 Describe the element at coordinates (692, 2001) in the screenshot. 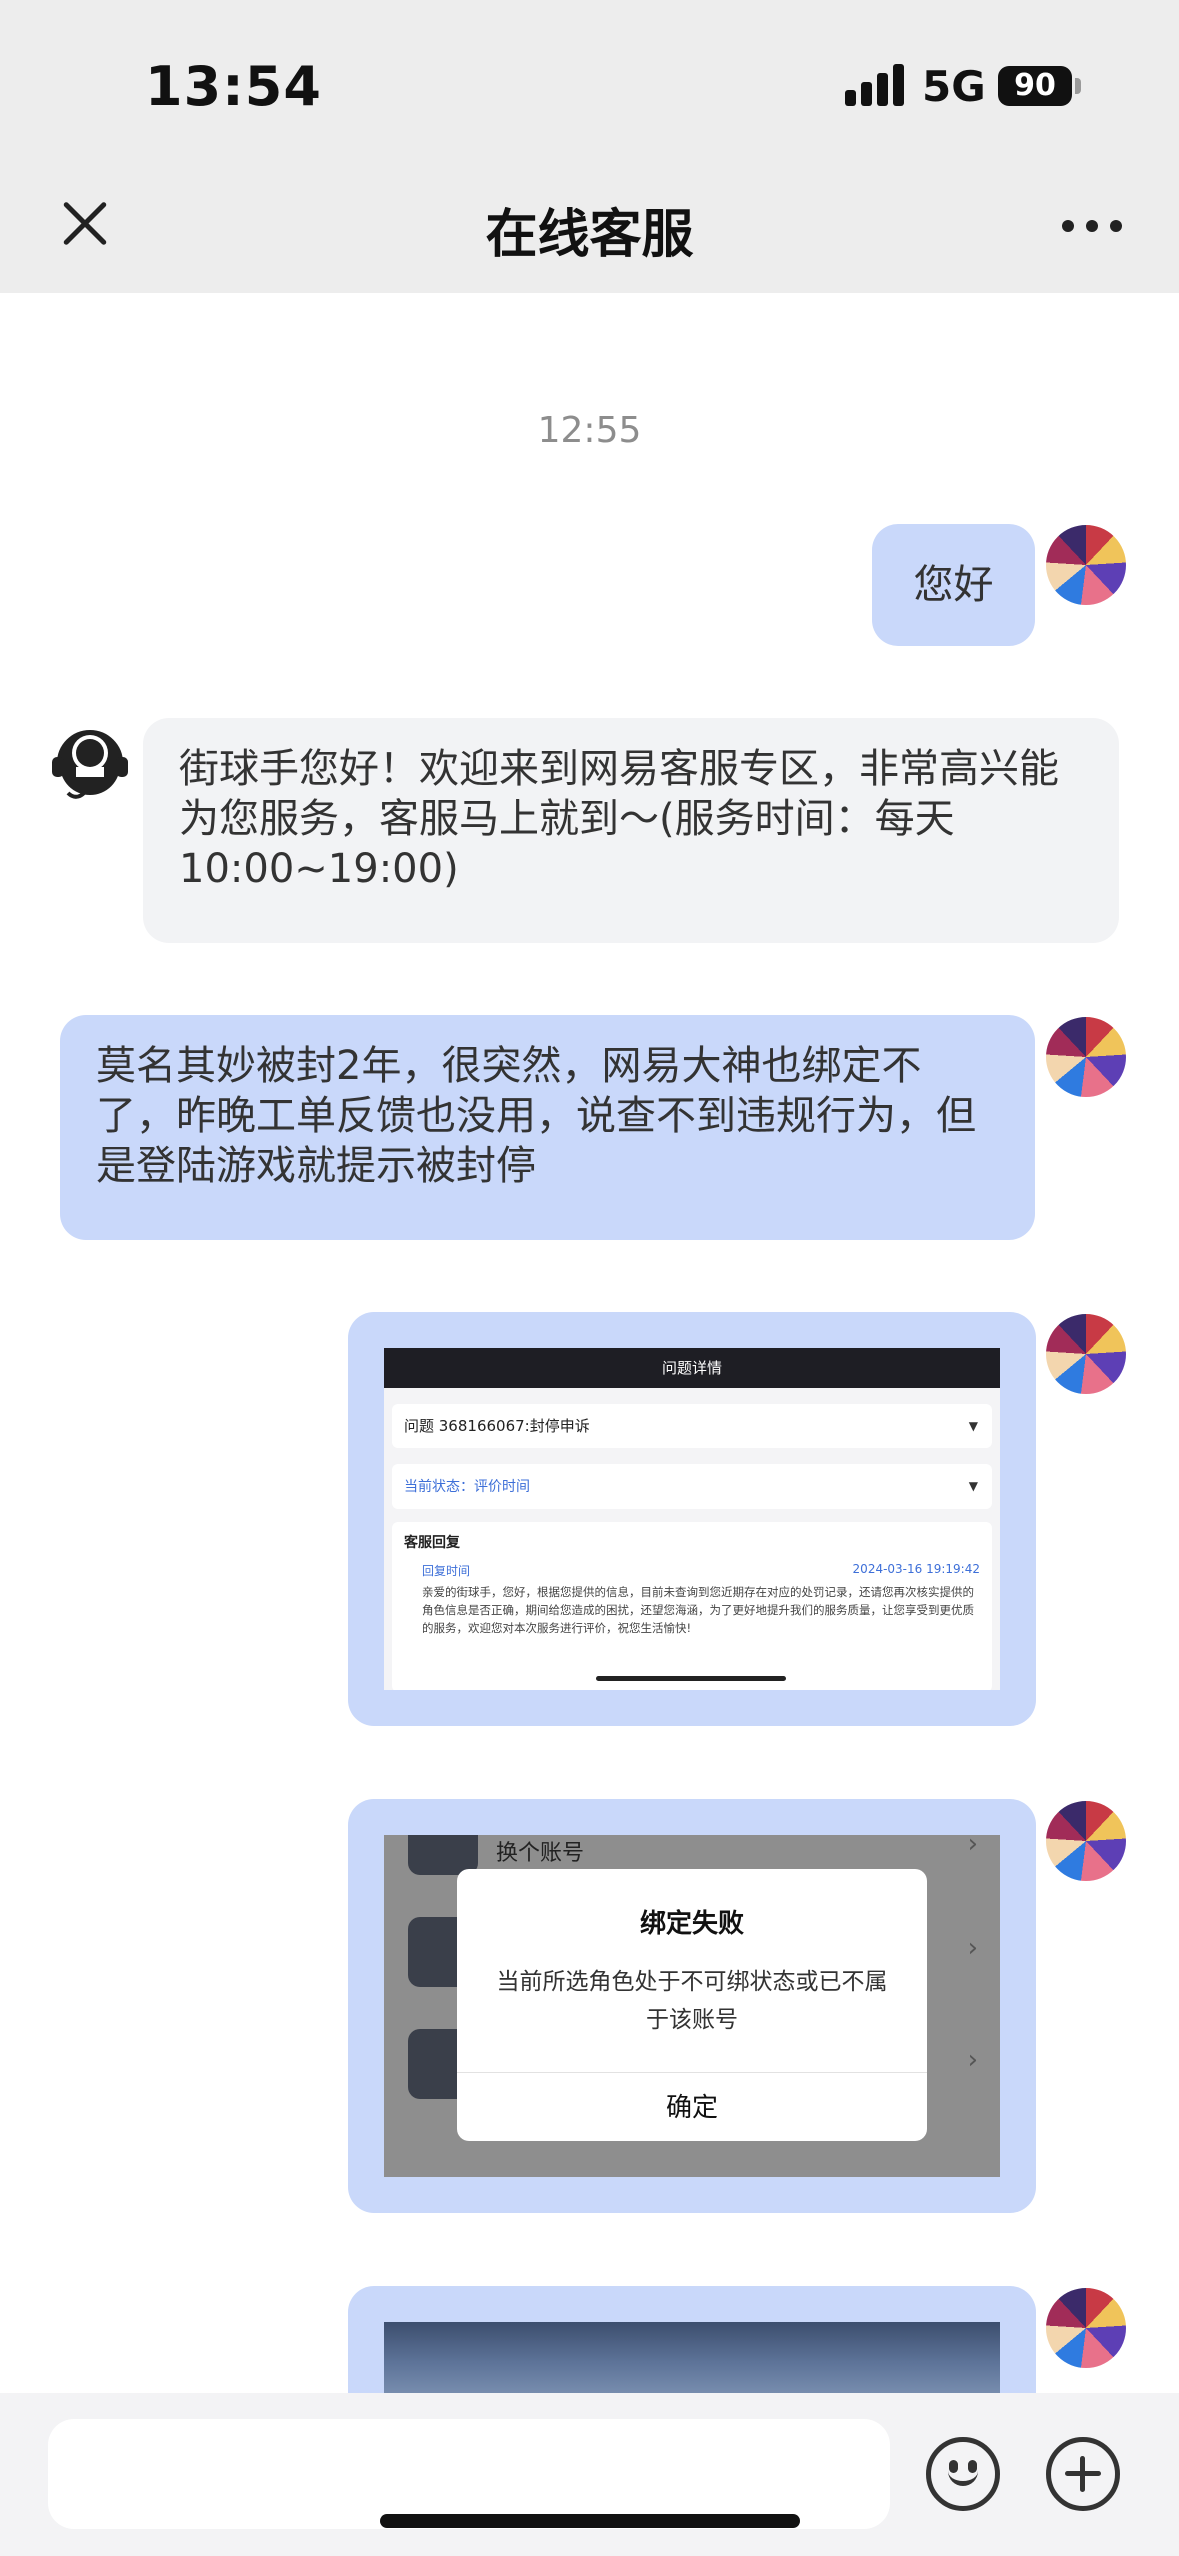

I see `dialog-message: 当前所选角色处于不可绑状态或已不属于该账号` at that location.